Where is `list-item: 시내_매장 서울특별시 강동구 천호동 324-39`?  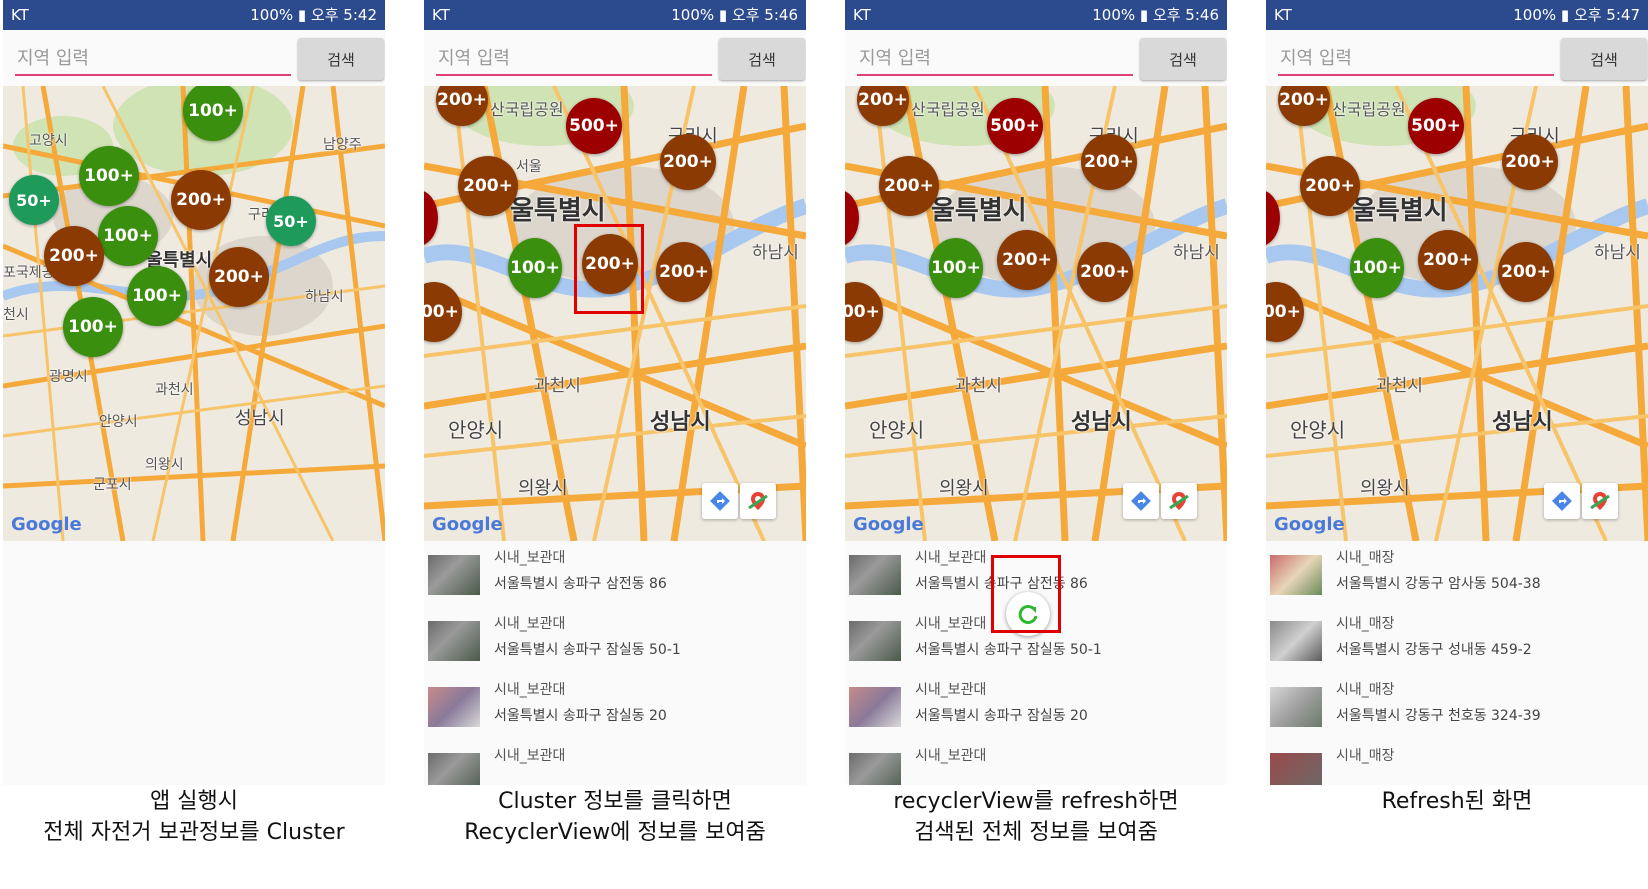 list-item: 시내_매장 서울특별시 강동구 천호동 324-39 is located at coordinates (1457, 707).